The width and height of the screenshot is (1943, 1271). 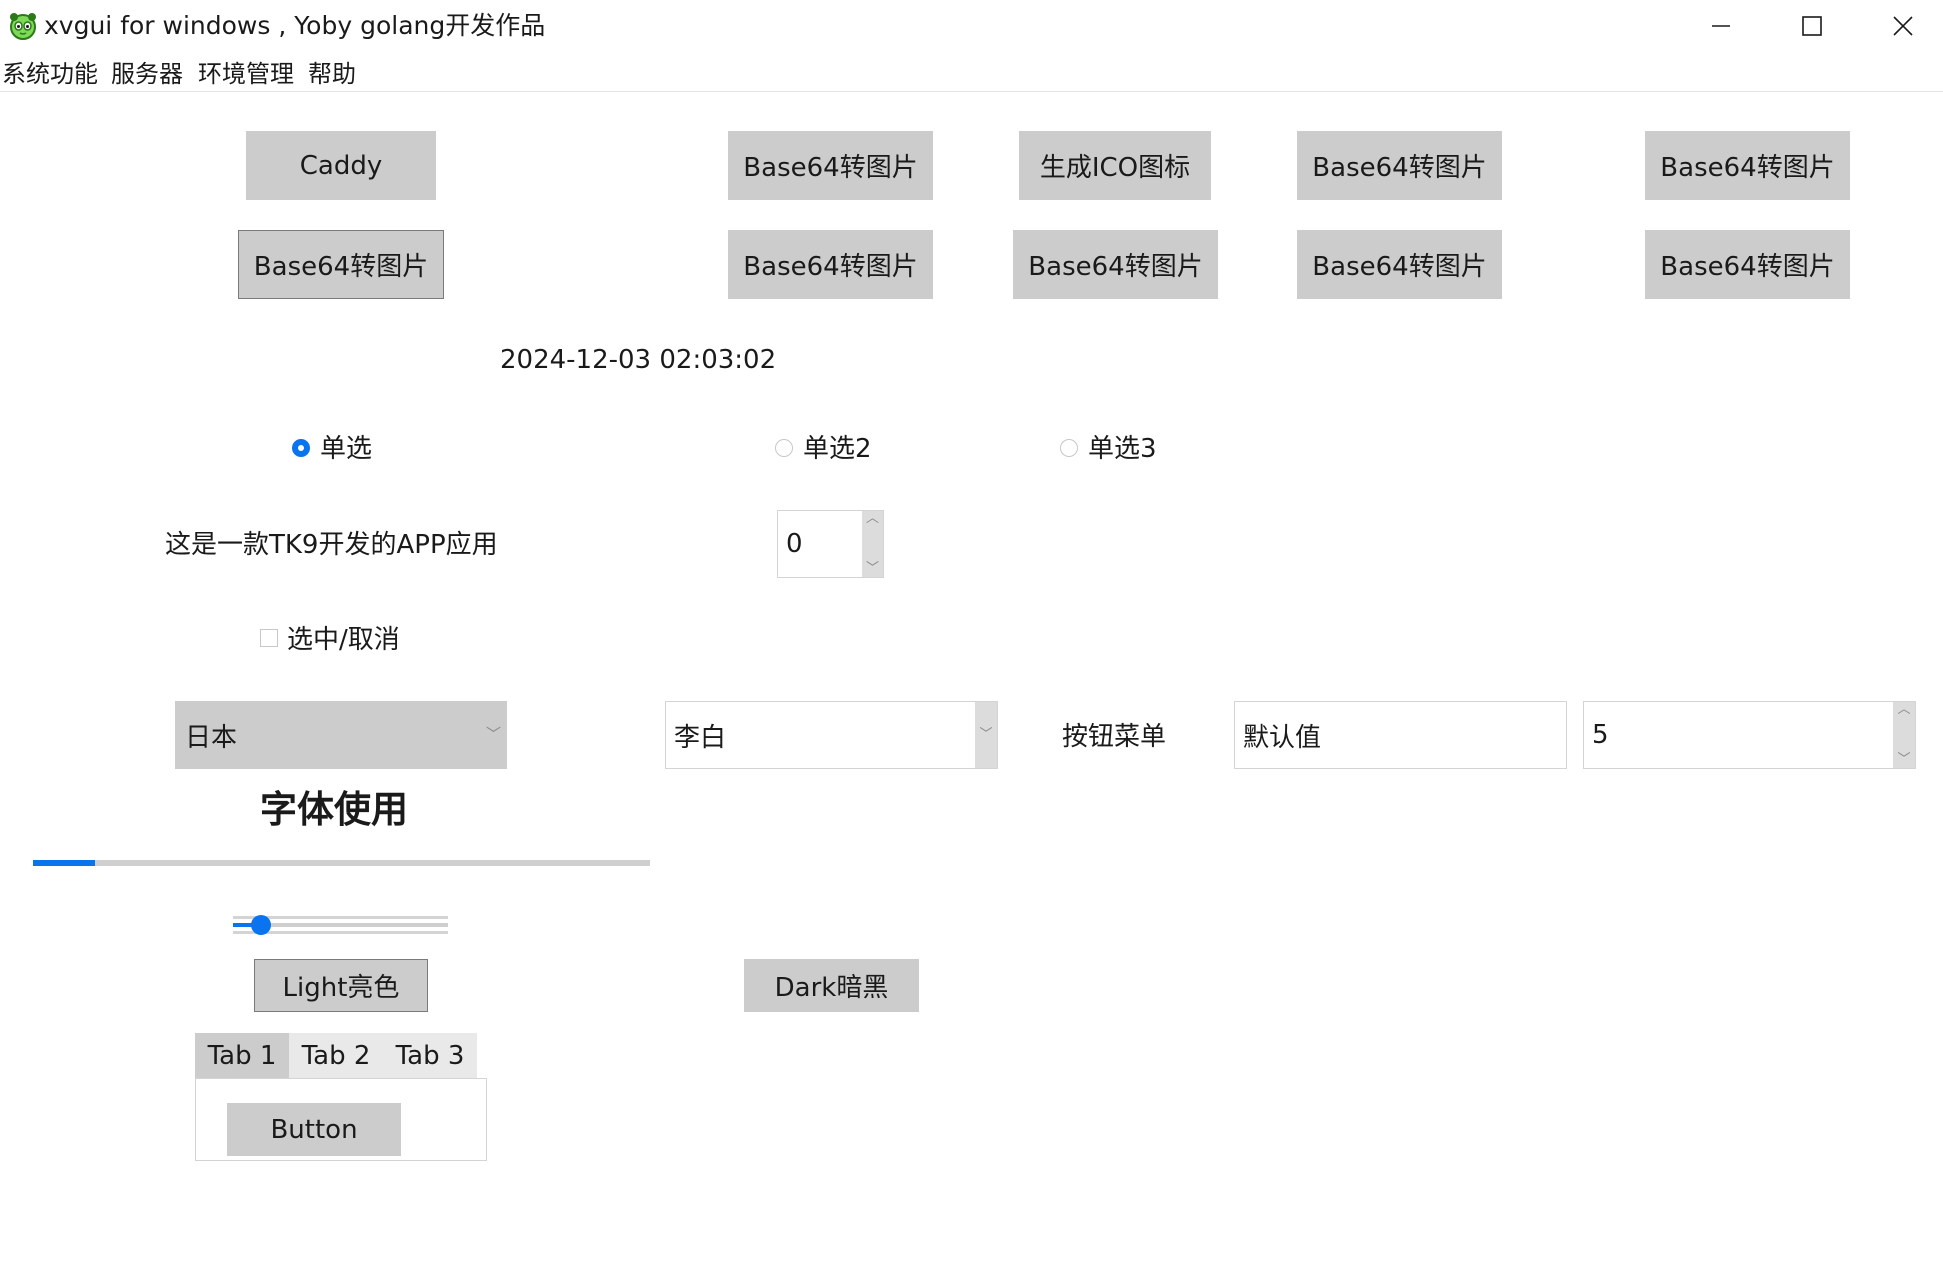 I want to click on radio-option-3-label: 单选3, so click(x=1122, y=449).